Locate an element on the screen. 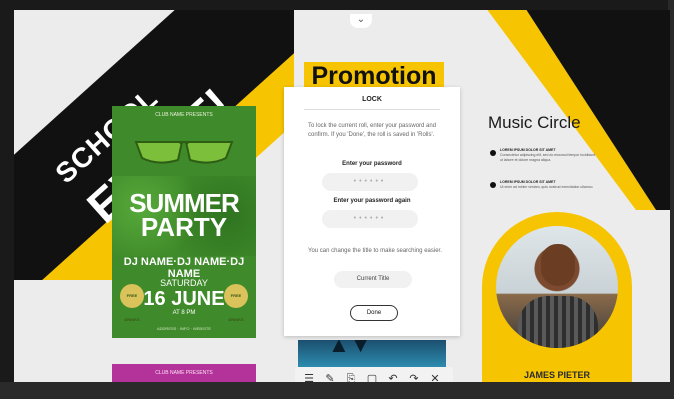 The width and height of the screenshot is (674, 399). password-field: •••••• is located at coordinates (370, 182).